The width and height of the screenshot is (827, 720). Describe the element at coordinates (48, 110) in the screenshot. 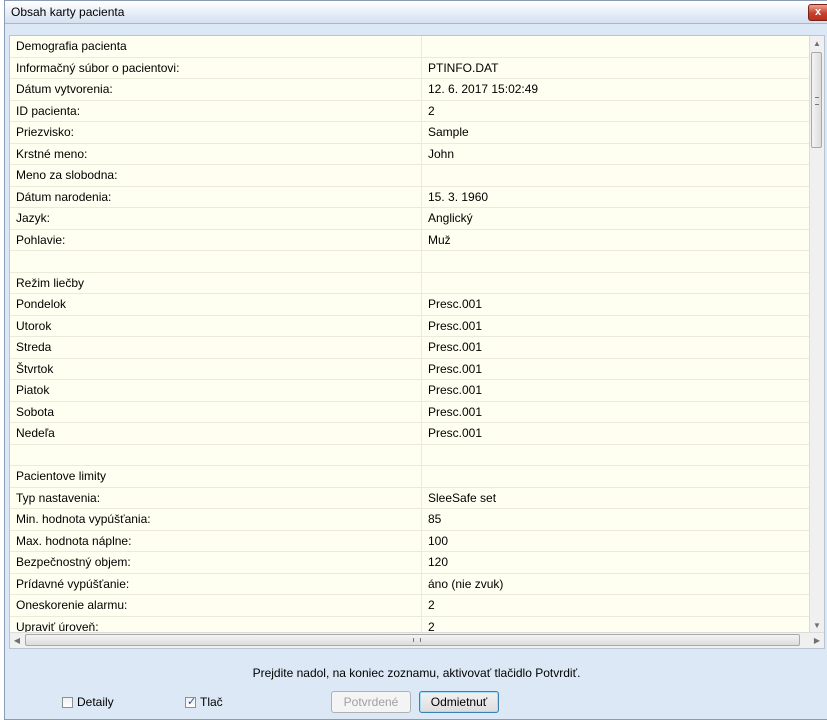

I see `row-label: ID pacienta:` at that location.